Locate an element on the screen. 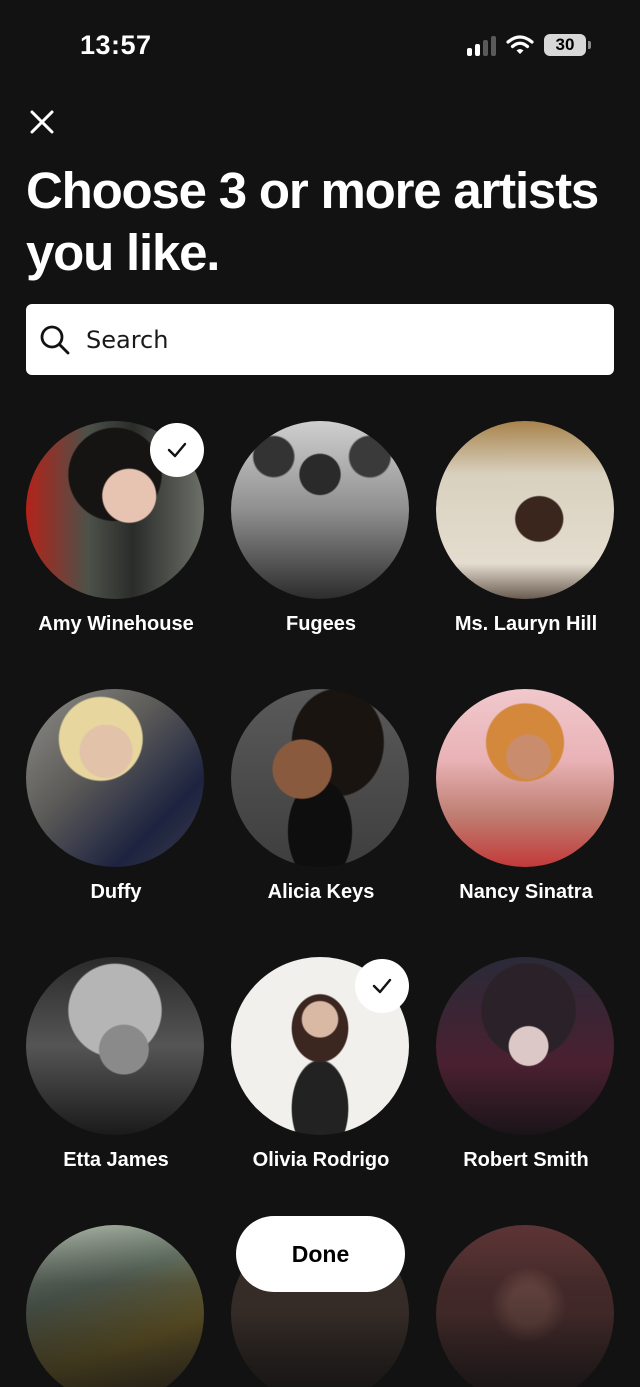  artist-card-nancy-sinatra: Nancy Sinatra is located at coordinates (526, 809).